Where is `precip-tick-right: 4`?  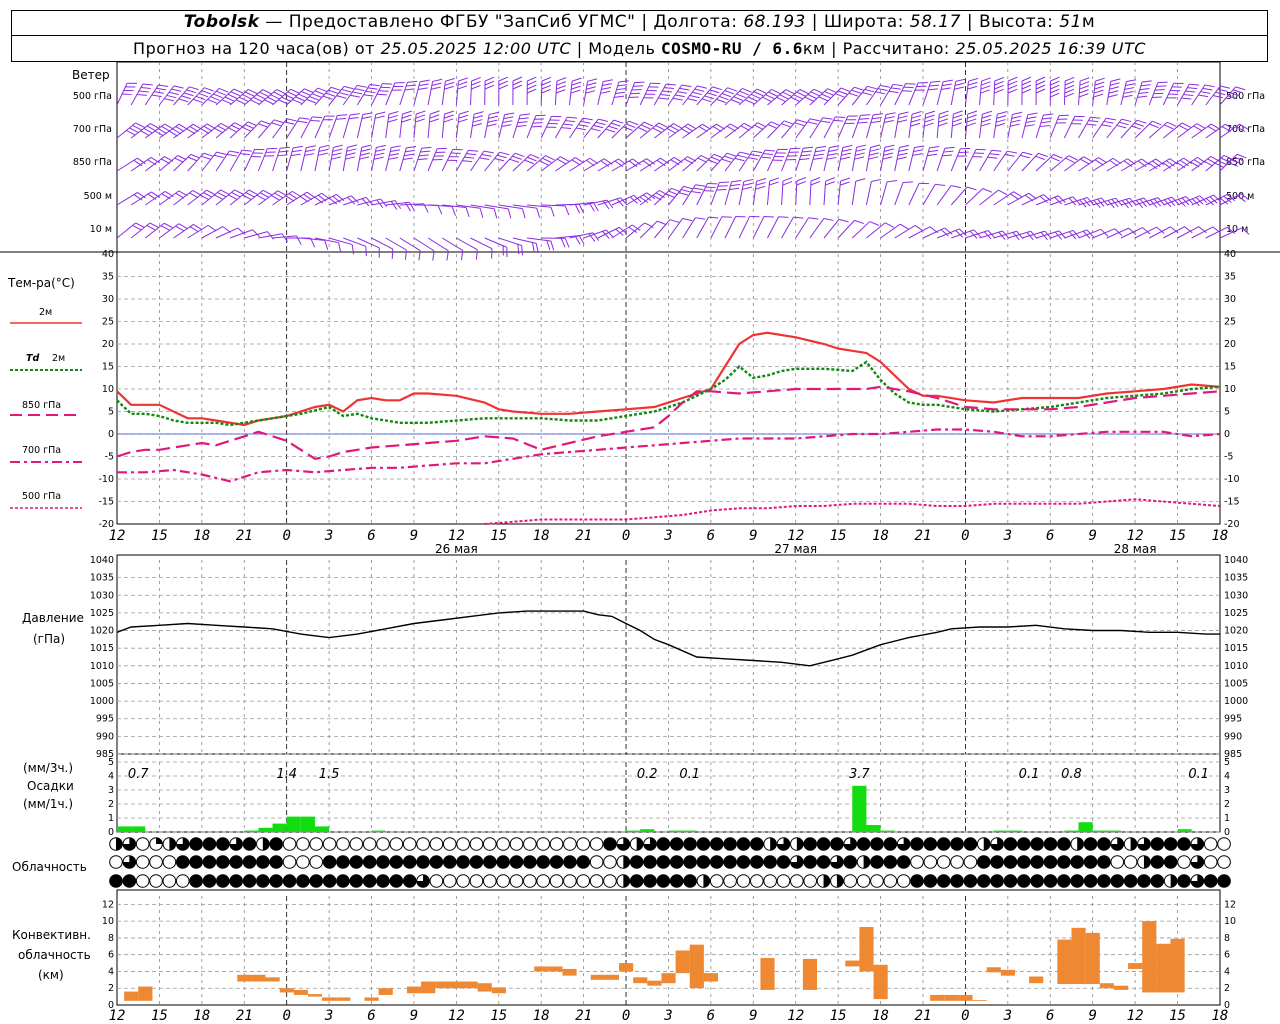
precip-tick-right: 4 is located at coordinates (1227, 776).